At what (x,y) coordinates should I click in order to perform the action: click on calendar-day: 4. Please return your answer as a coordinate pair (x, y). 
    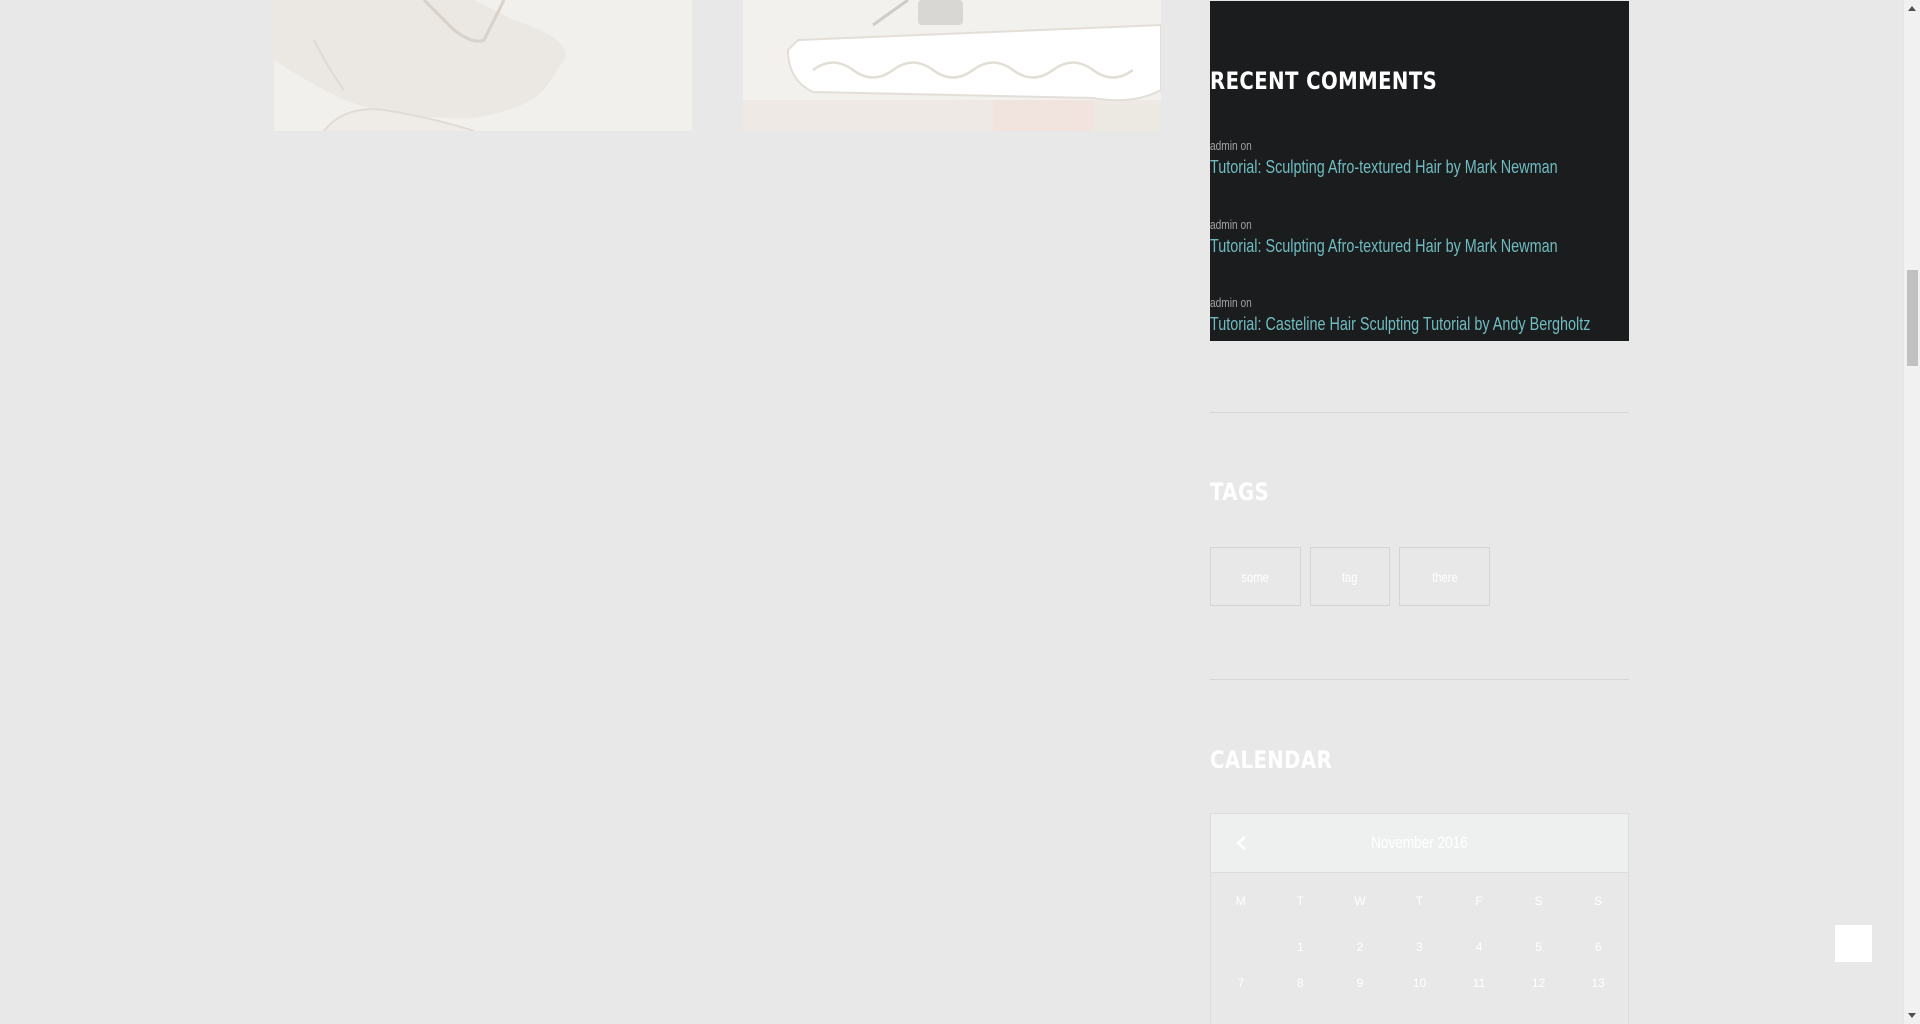
    Looking at the image, I should click on (1479, 947).